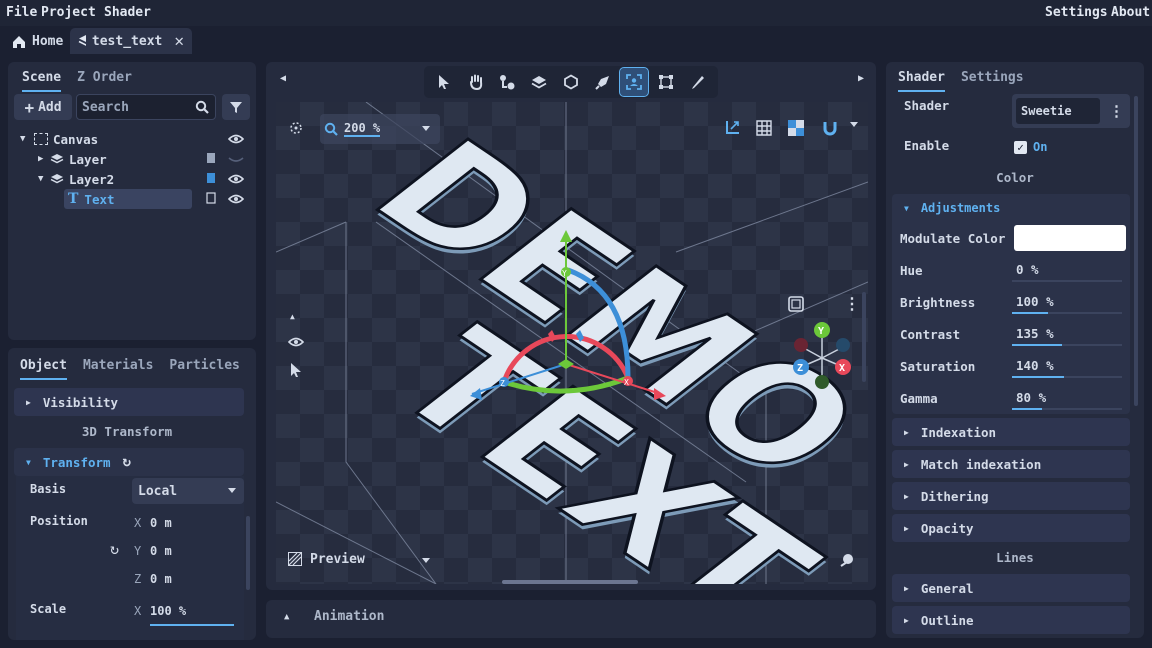 The width and height of the screenshot is (1152, 648). What do you see at coordinates (847, 561) in the screenshot?
I see `render-settings-icon` at bounding box center [847, 561].